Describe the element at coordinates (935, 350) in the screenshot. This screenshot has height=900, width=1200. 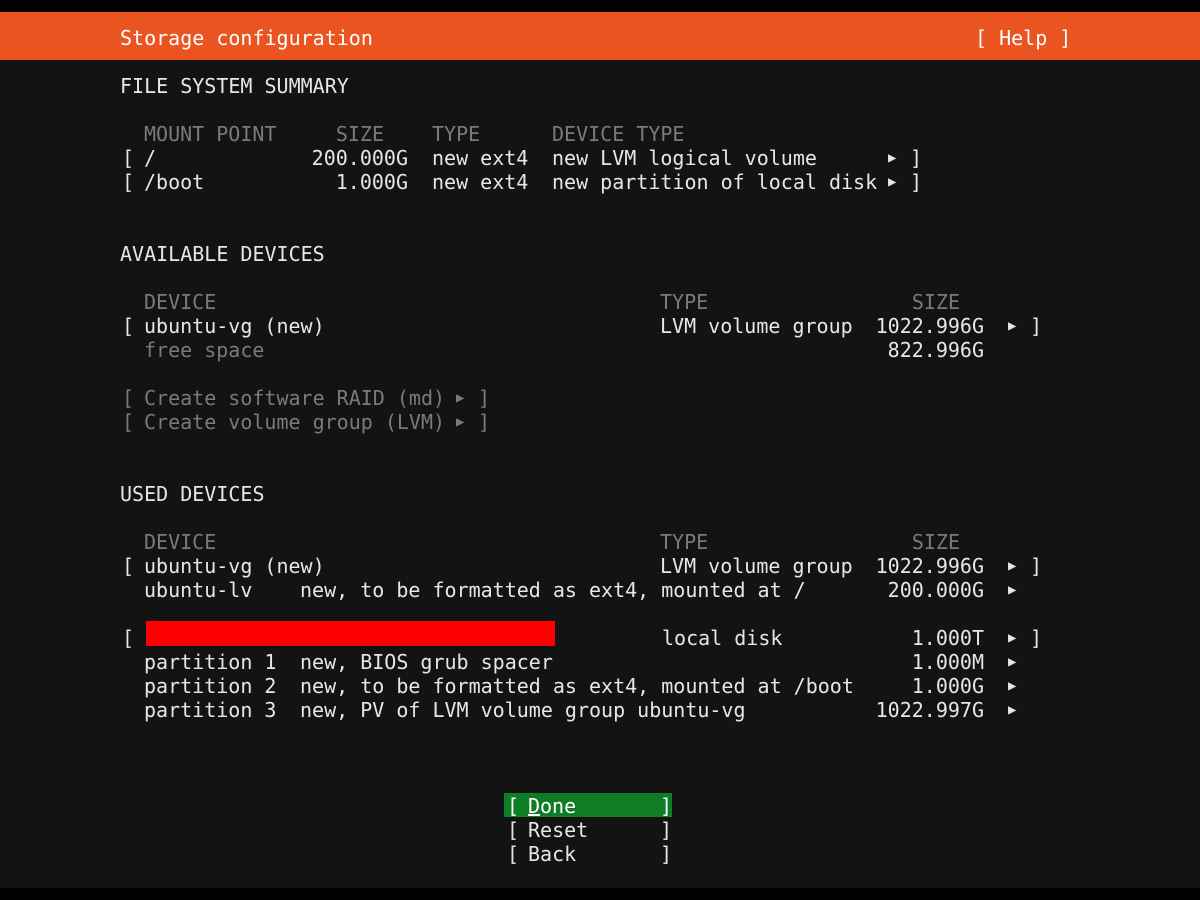
I see `free-space-size: 822.996G` at that location.